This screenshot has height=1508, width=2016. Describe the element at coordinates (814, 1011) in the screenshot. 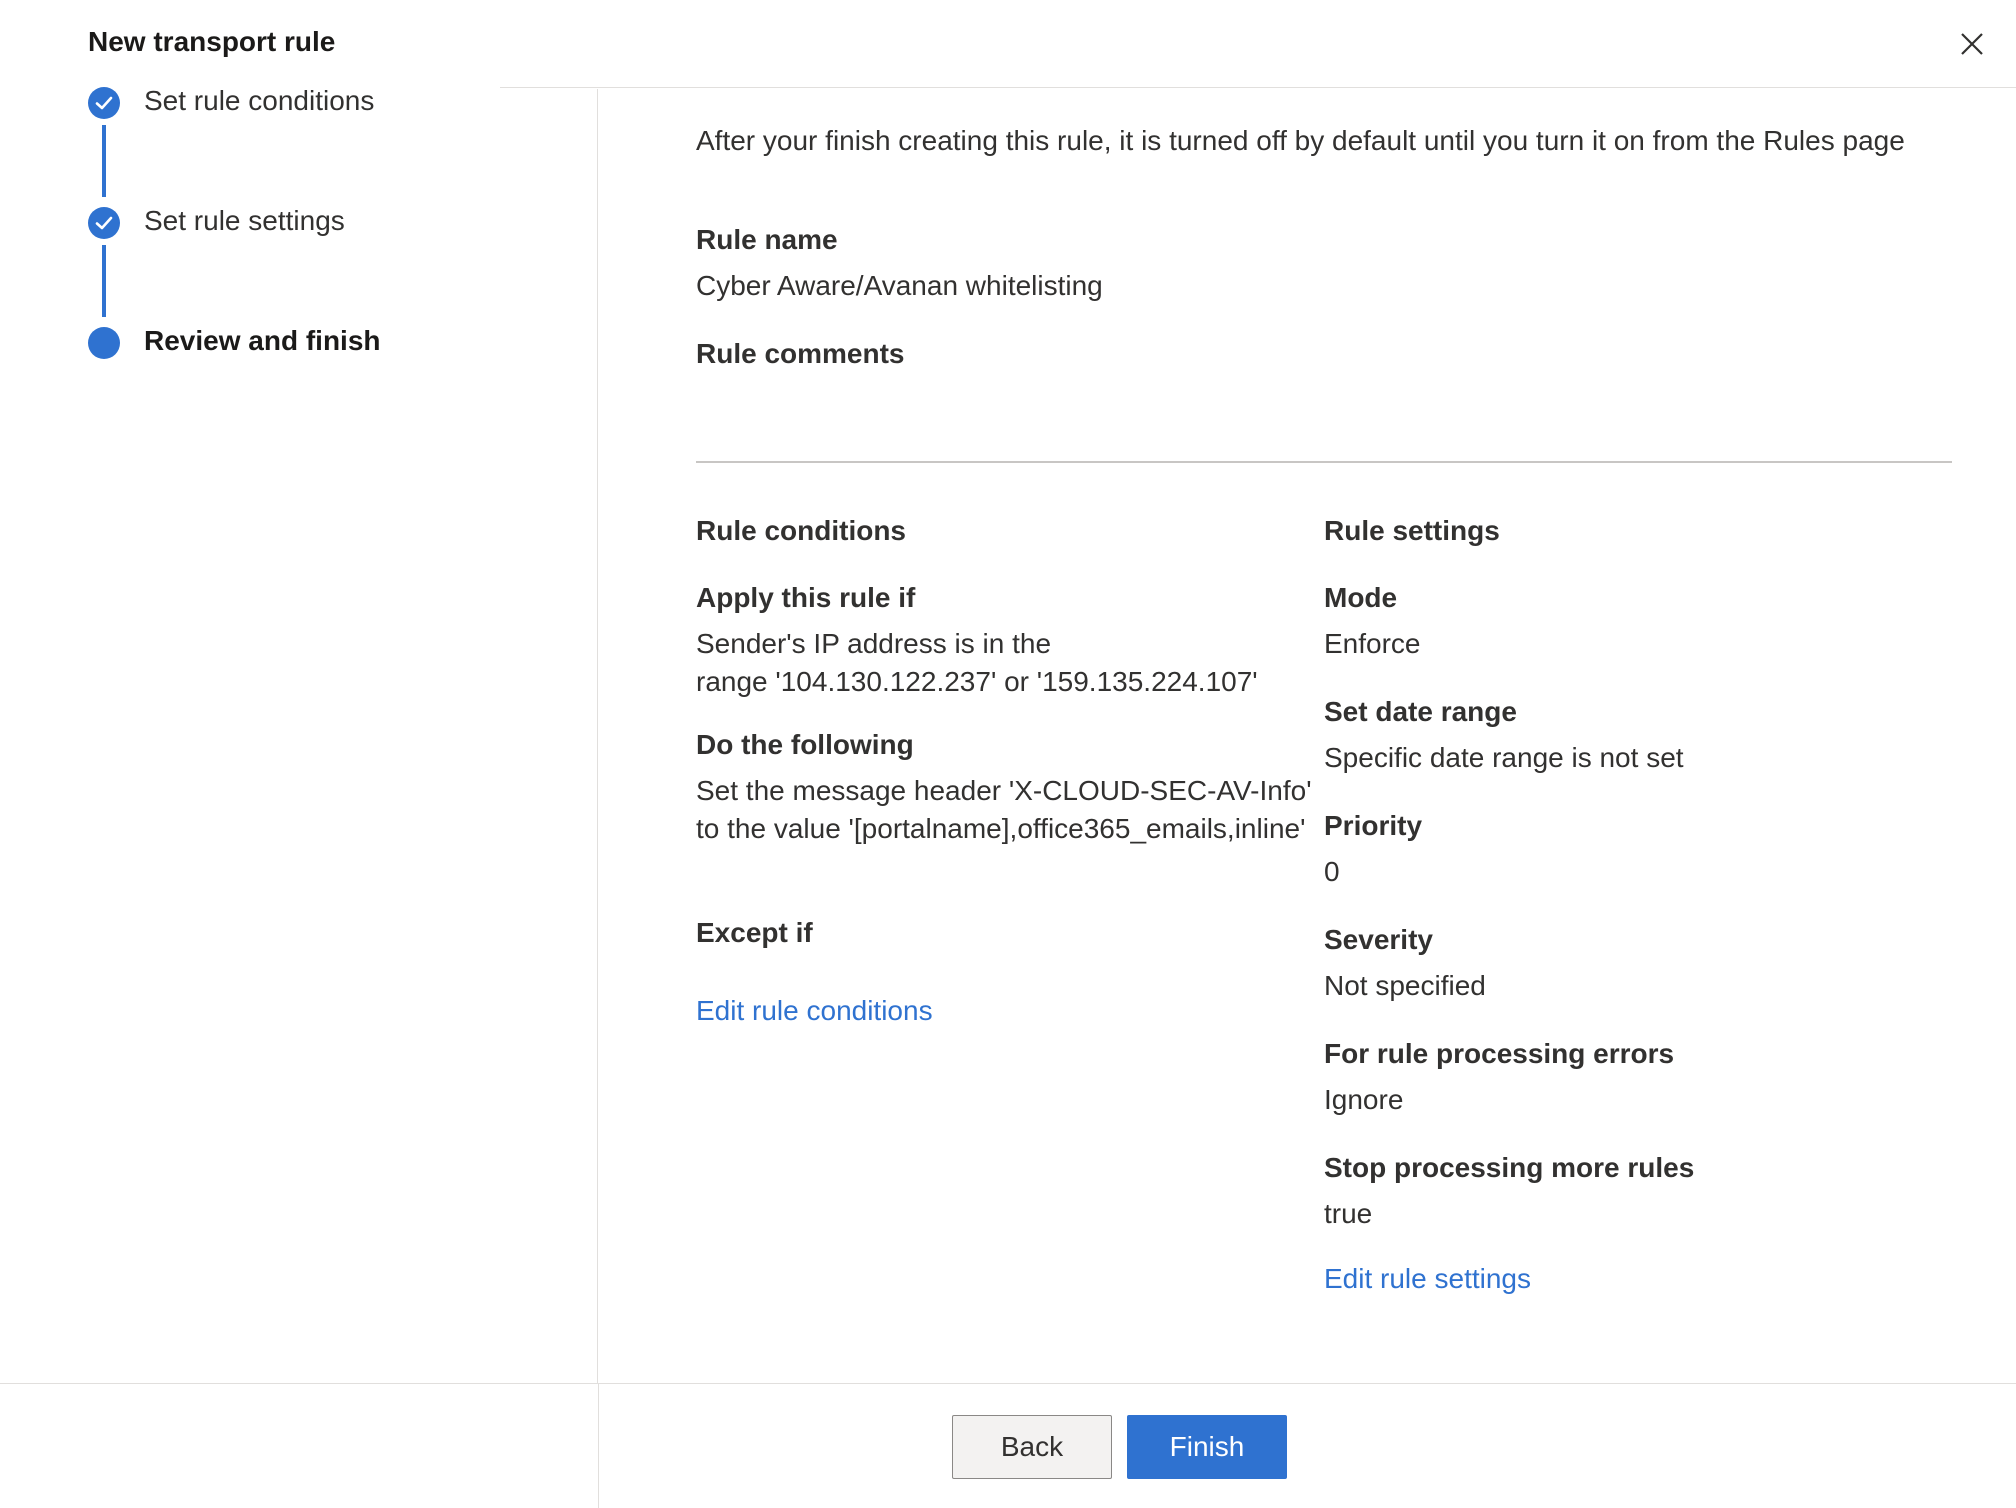

I see `edit-rule-conditions-link: Edit rule conditions` at that location.